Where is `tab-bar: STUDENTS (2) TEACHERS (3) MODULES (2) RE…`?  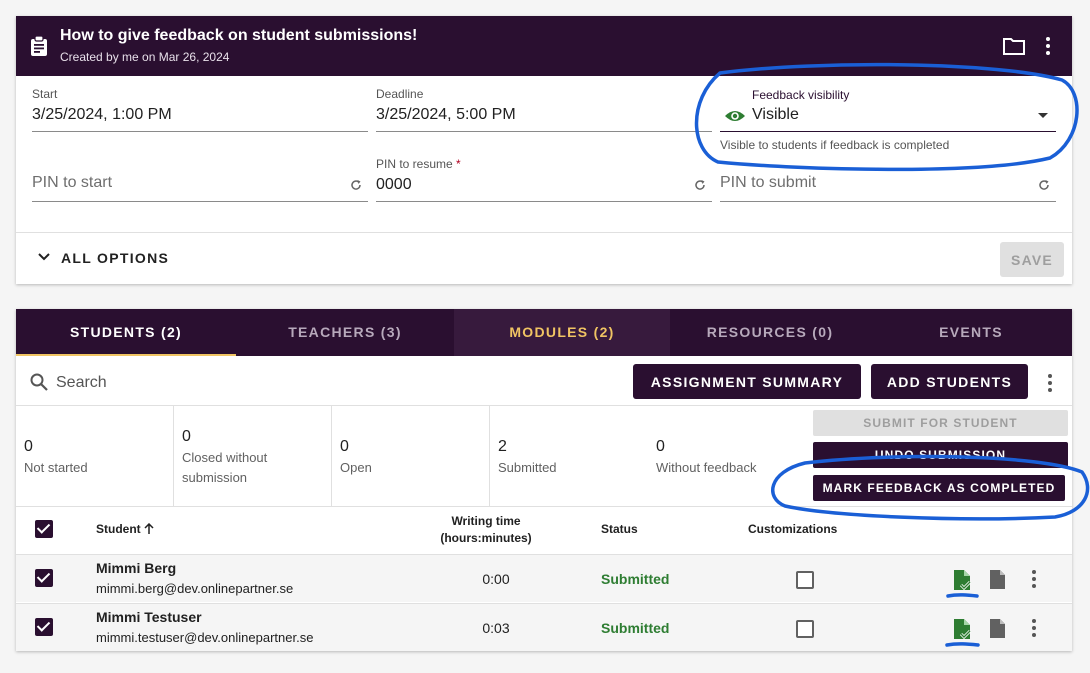
tab-bar: STUDENTS (2) TEACHERS (3) MODULES (2) RE… is located at coordinates (544, 332).